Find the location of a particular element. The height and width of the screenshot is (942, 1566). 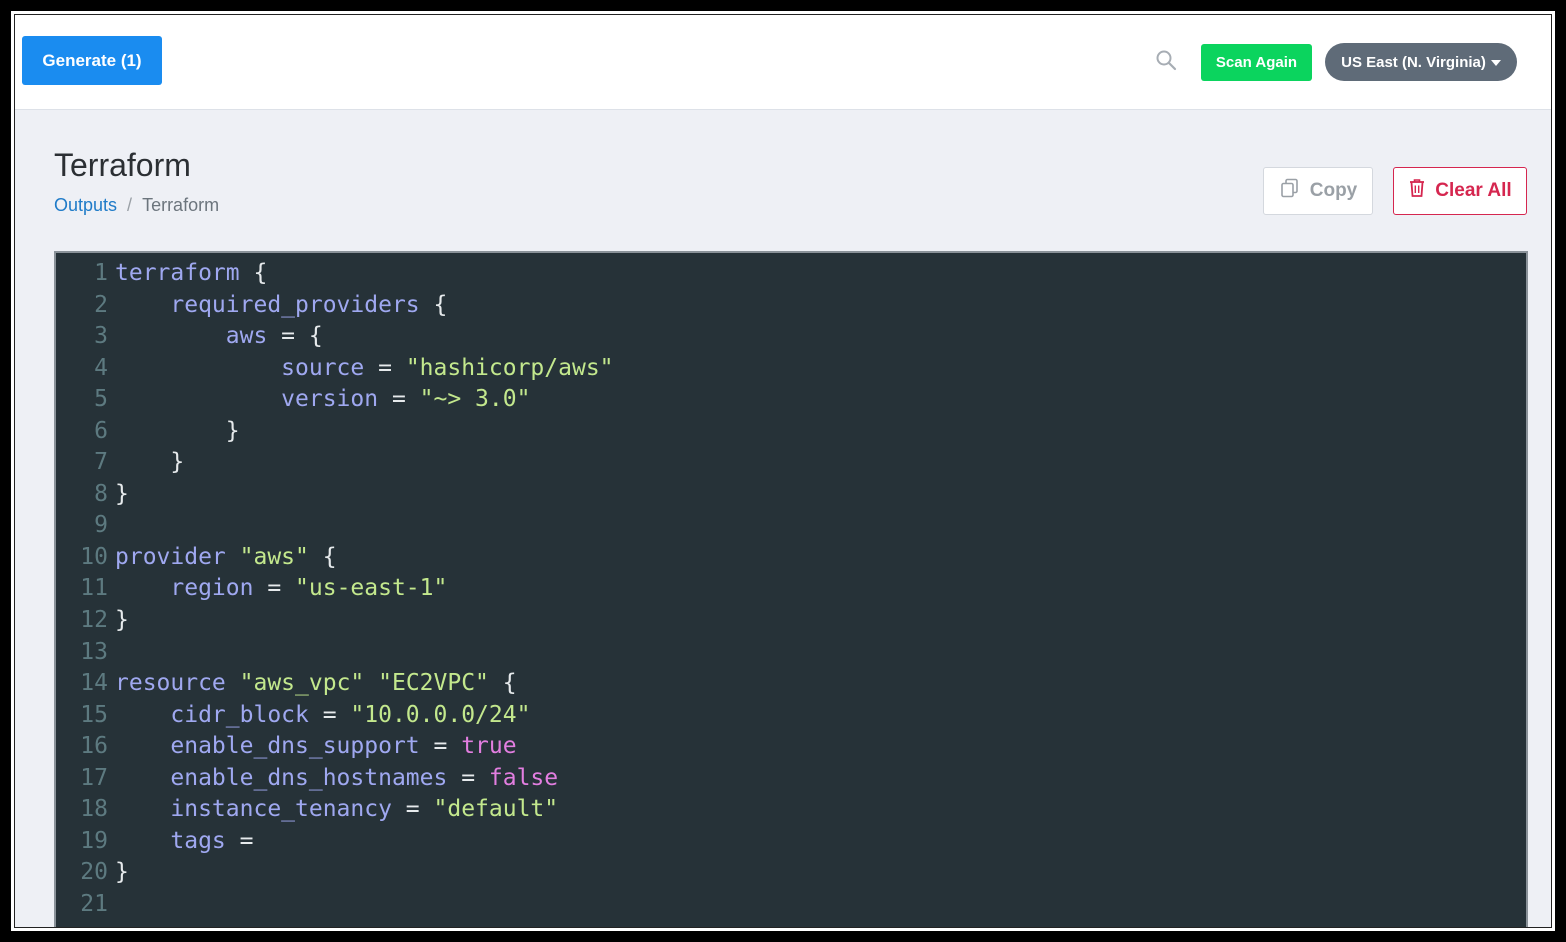

code-line: 12} is located at coordinates (791, 621).